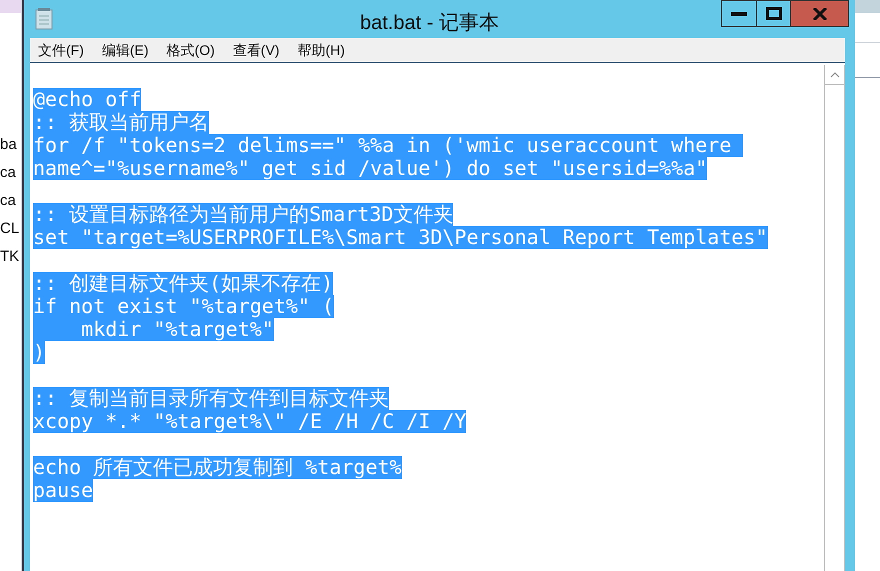 The width and height of the screenshot is (880, 571). What do you see at coordinates (835, 75) in the screenshot?
I see `chevron-up-icon` at bounding box center [835, 75].